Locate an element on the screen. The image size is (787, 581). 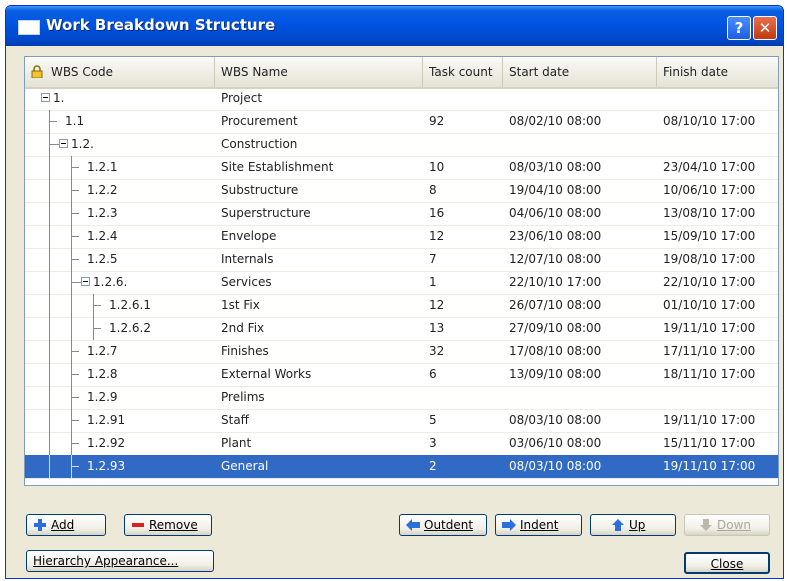
finish-date: 17/11/10 17:00 is located at coordinates (709, 351).